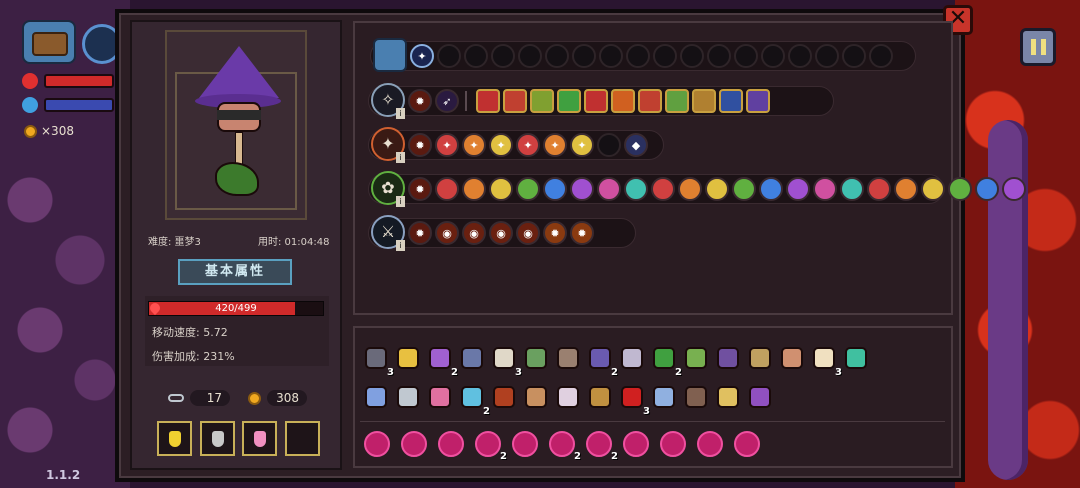 This screenshot has width=1080, height=488. Describe the element at coordinates (856, 358) in the screenshot. I see `wing-icon` at that location.